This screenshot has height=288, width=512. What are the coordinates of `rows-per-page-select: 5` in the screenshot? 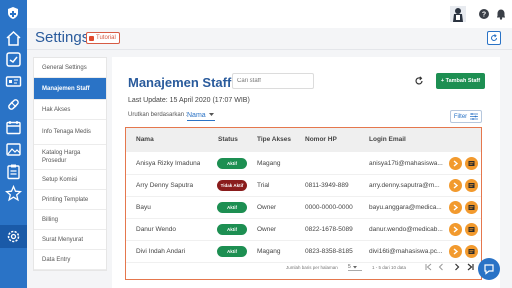 It's located at (355, 267).